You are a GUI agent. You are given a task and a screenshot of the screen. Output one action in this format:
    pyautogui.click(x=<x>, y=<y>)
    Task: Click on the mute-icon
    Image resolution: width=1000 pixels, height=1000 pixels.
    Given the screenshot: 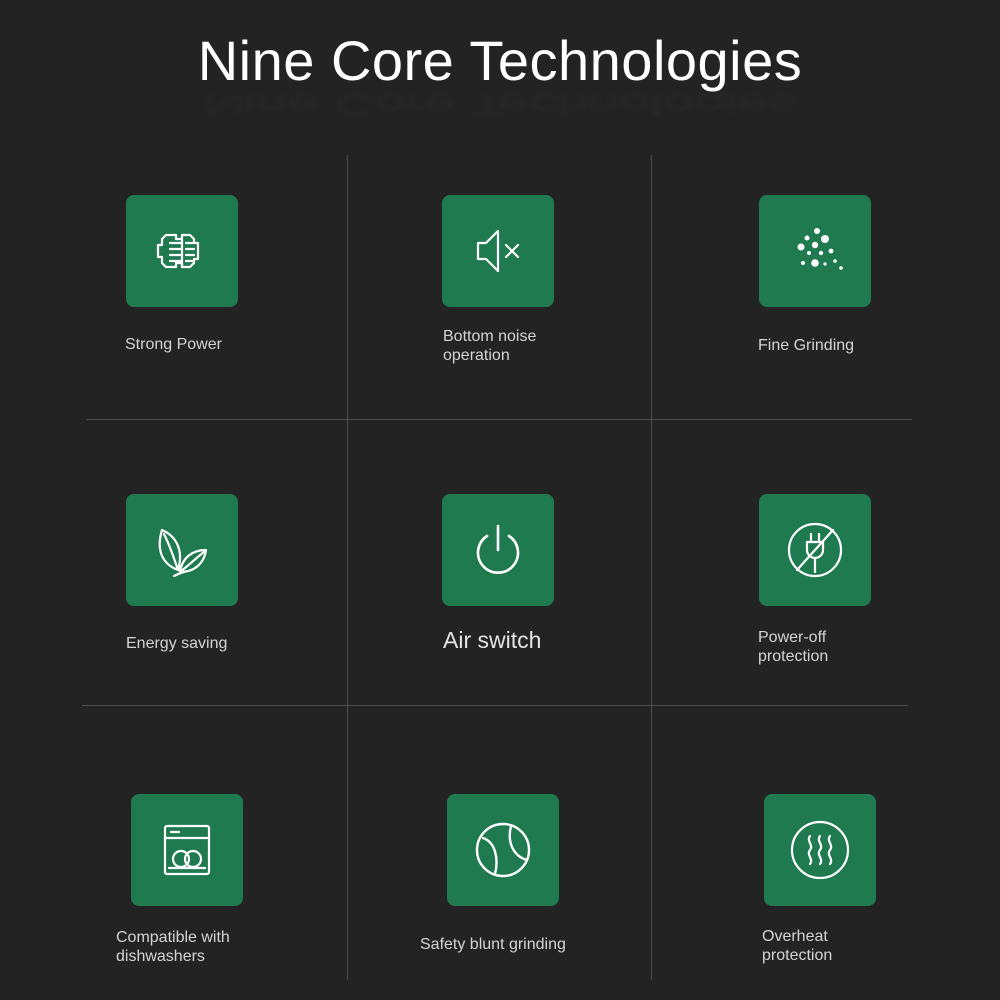 What is the action you would take?
    pyautogui.click(x=498, y=251)
    